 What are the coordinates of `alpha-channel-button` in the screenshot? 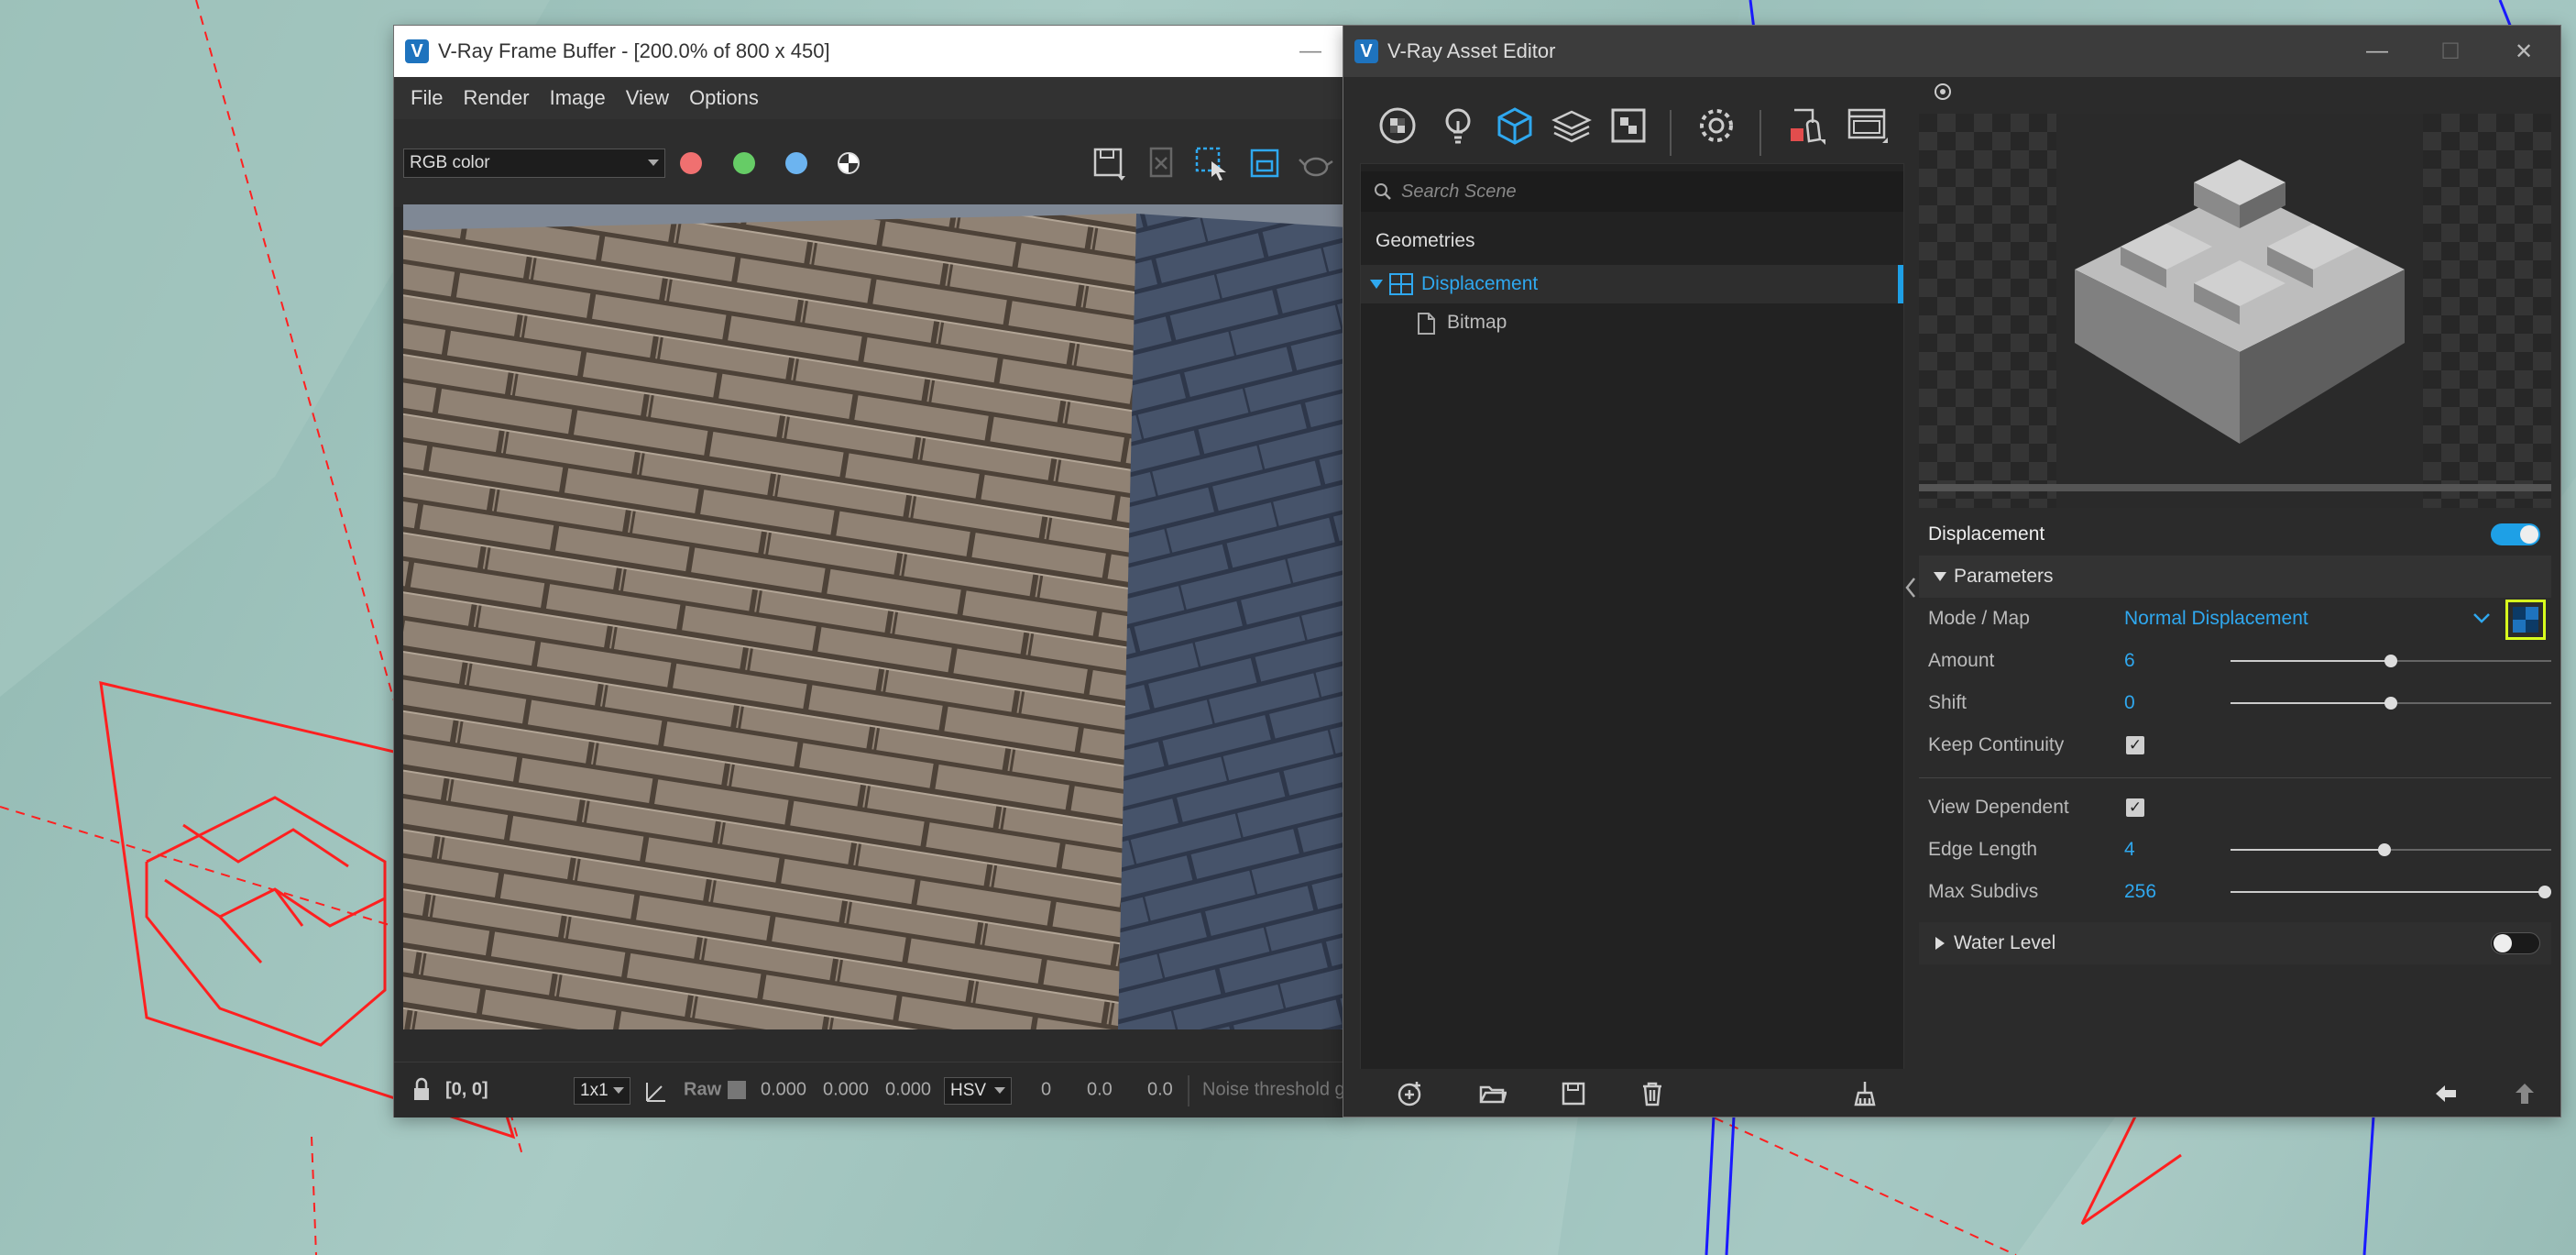 It's located at (849, 163).